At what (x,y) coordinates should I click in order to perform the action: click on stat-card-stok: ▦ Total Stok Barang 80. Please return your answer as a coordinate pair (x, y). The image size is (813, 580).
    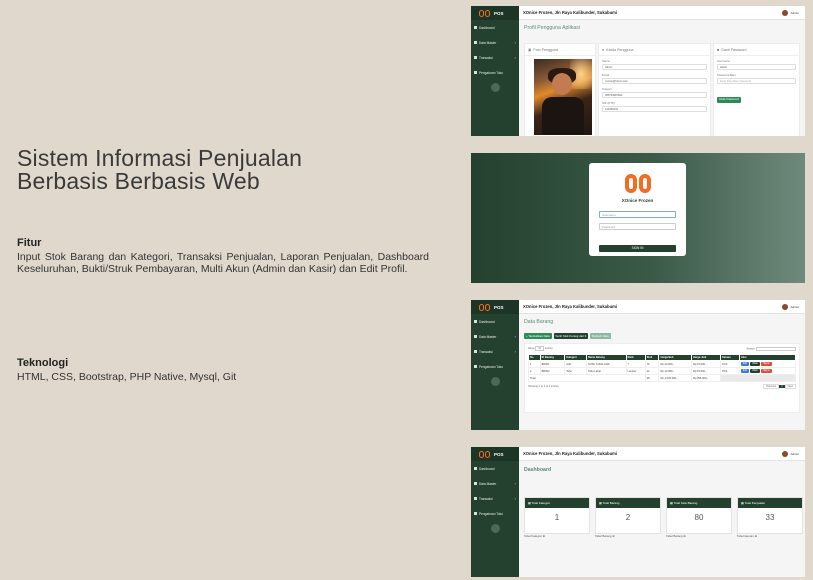
    Looking at the image, I should click on (699, 515).